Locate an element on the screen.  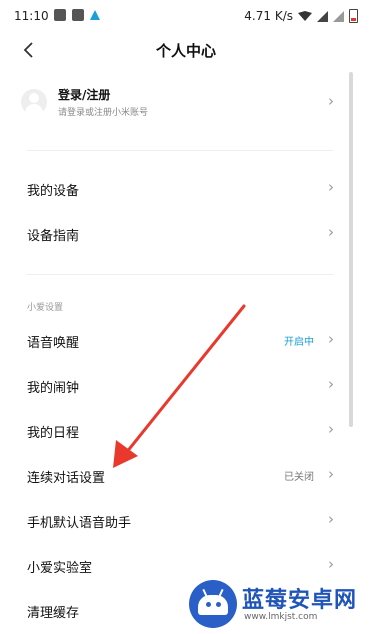
watermark-title: 蓝莓安卓网 is located at coordinates (300, 600).